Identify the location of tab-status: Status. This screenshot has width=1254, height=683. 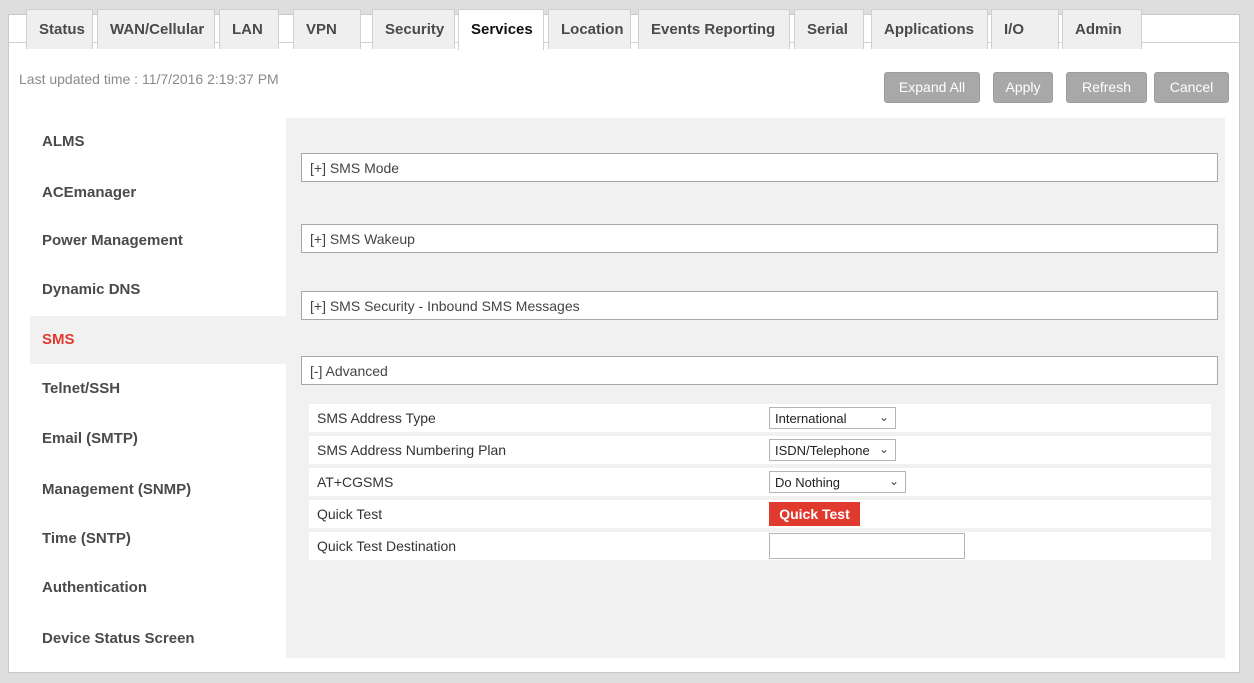
(59, 29).